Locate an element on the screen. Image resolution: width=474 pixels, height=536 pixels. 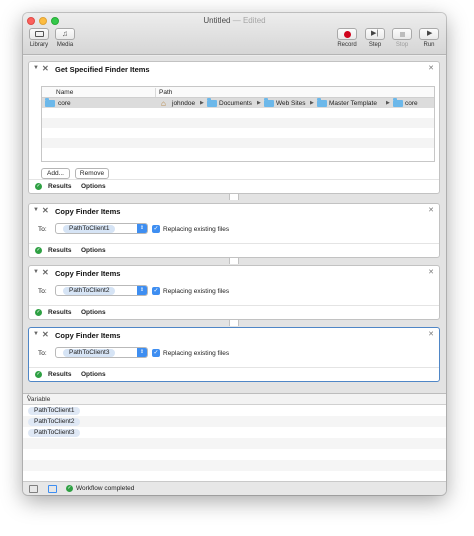
action-header: ▼ ✕ Get Specified Finder Items ✕ is located at coordinates (234, 69).